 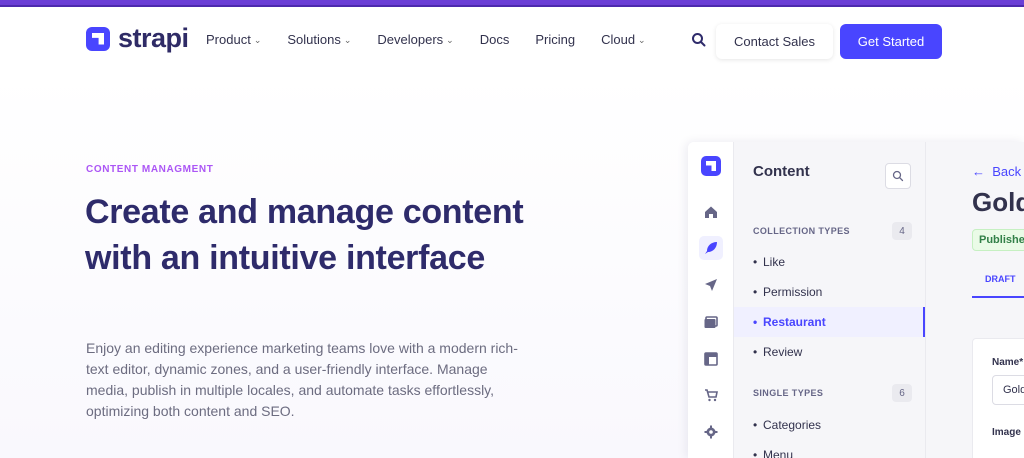 I want to click on arrow-left-icon: ←, so click(x=978, y=171).